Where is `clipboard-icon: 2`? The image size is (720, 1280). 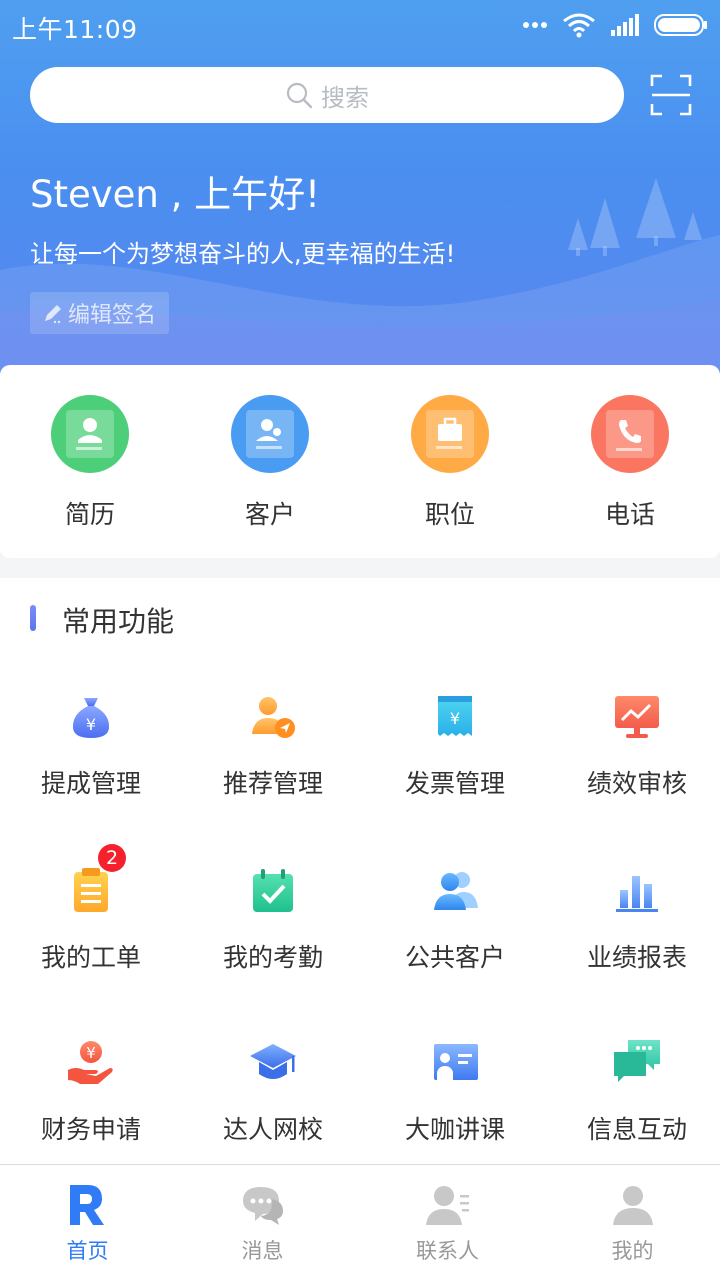
clipboard-icon: 2 is located at coordinates (96, 880).